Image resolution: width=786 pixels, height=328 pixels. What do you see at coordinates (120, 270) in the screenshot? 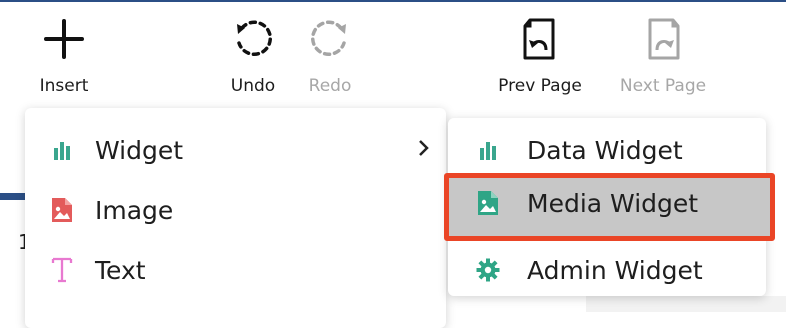
I see `menu-item-label: Text` at bounding box center [120, 270].